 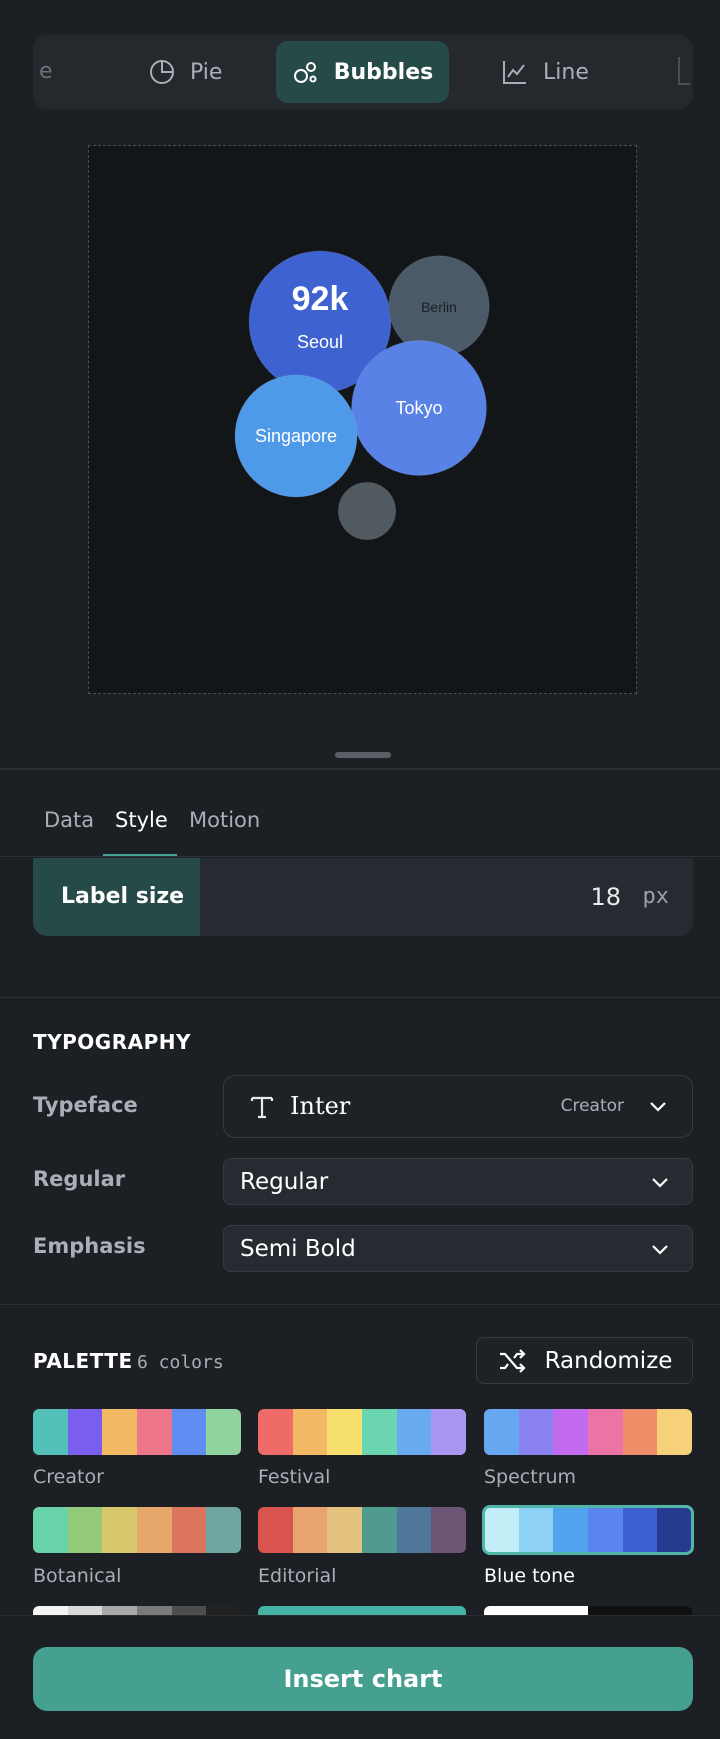 I want to click on palette-swatch-blue-tone, so click(x=588, y=1530).